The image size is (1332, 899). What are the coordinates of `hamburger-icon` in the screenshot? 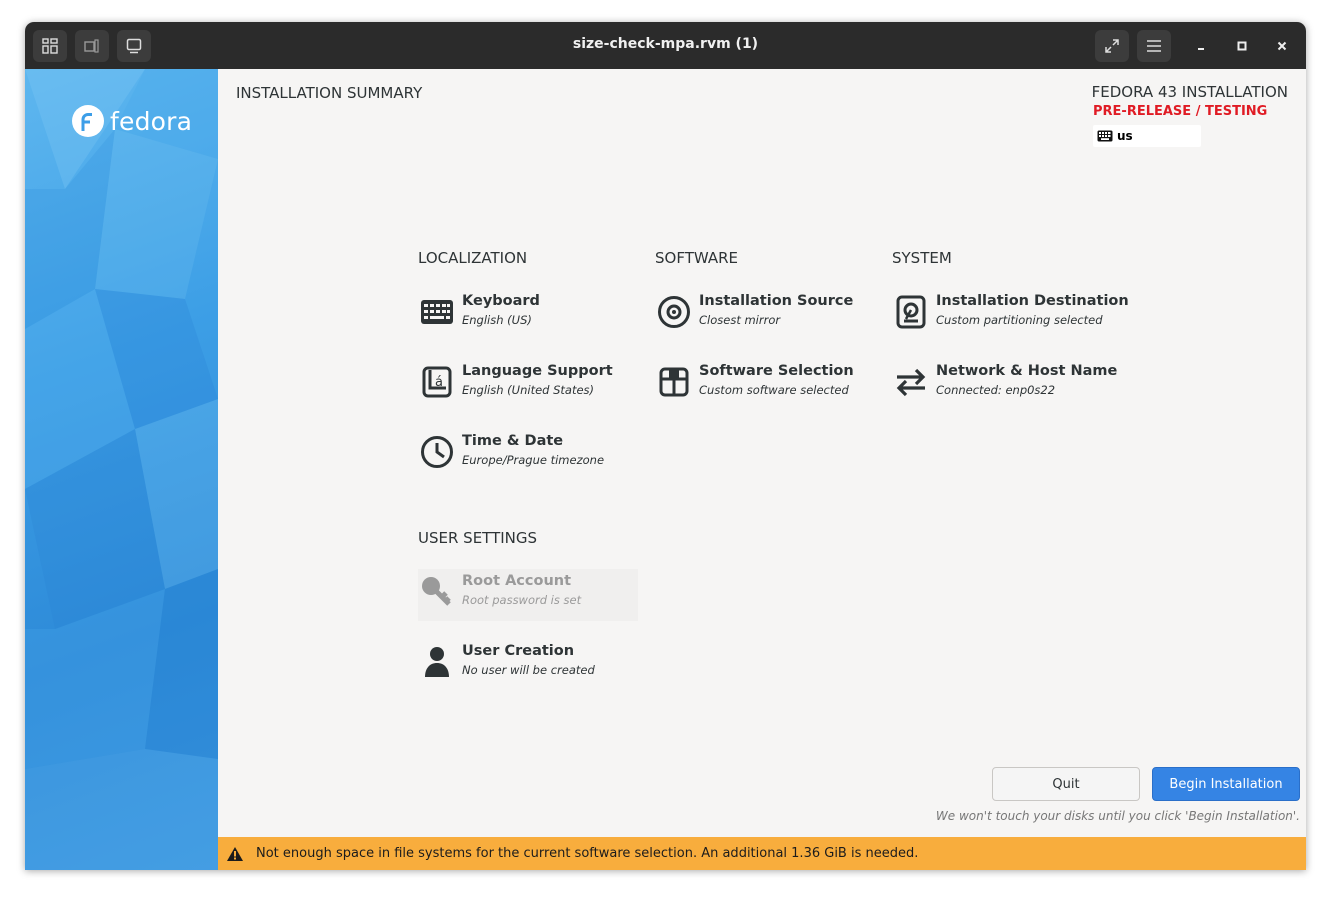 It's located at (1154, 46).